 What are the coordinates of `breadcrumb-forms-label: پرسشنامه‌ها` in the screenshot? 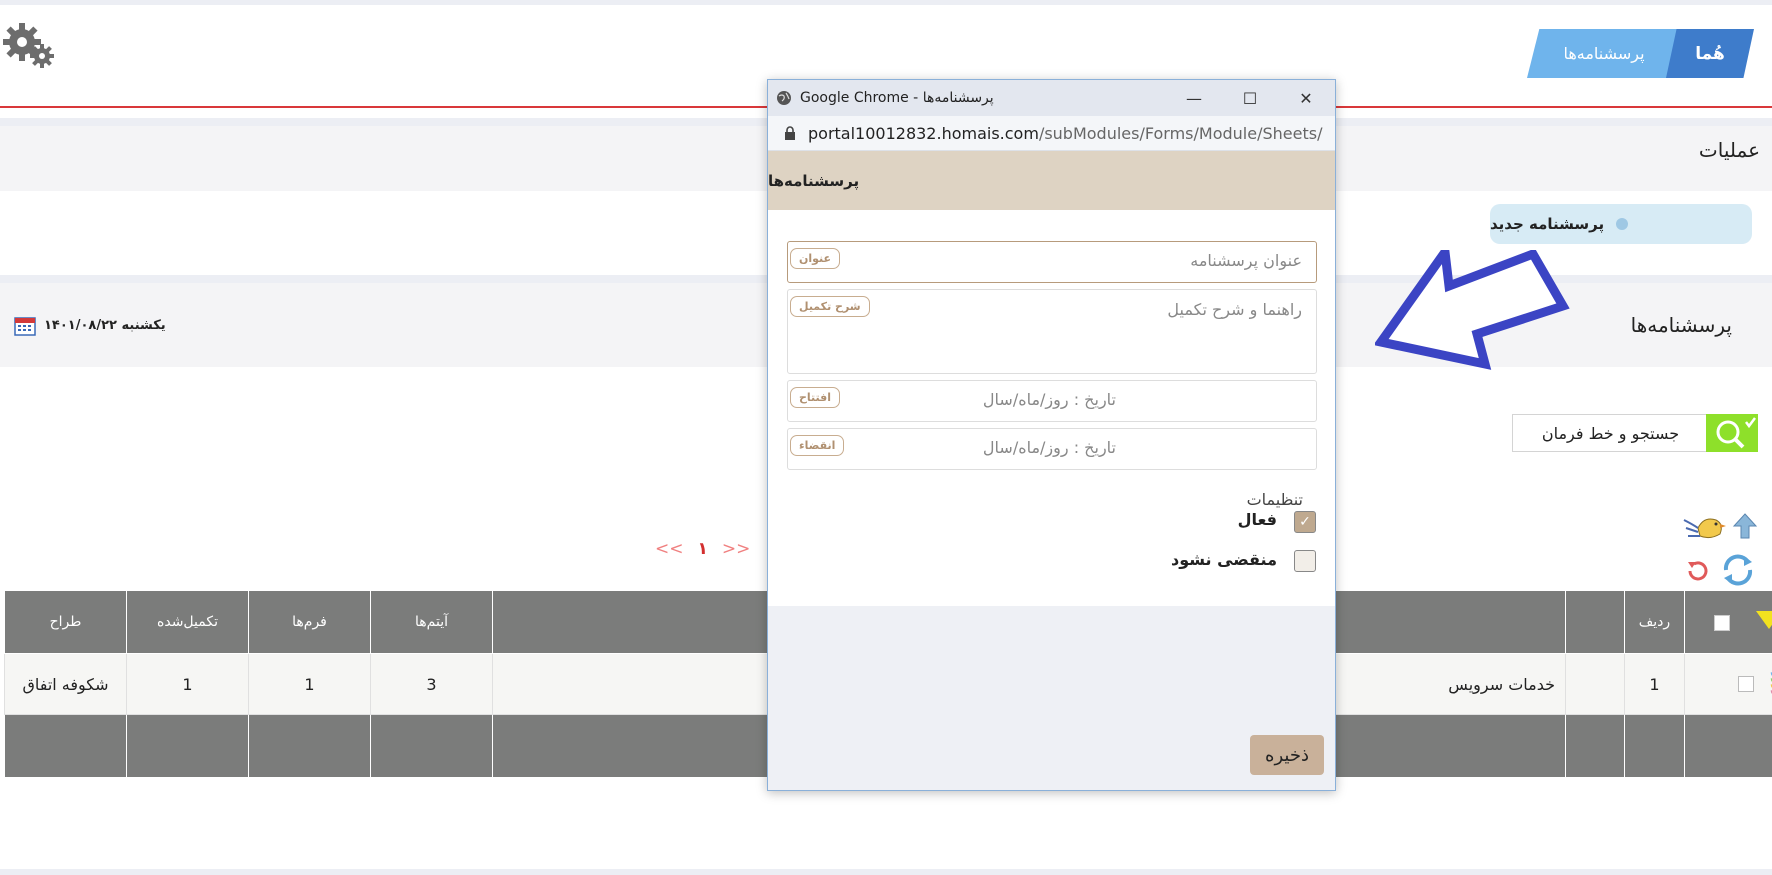 It's located at (1604, 53).